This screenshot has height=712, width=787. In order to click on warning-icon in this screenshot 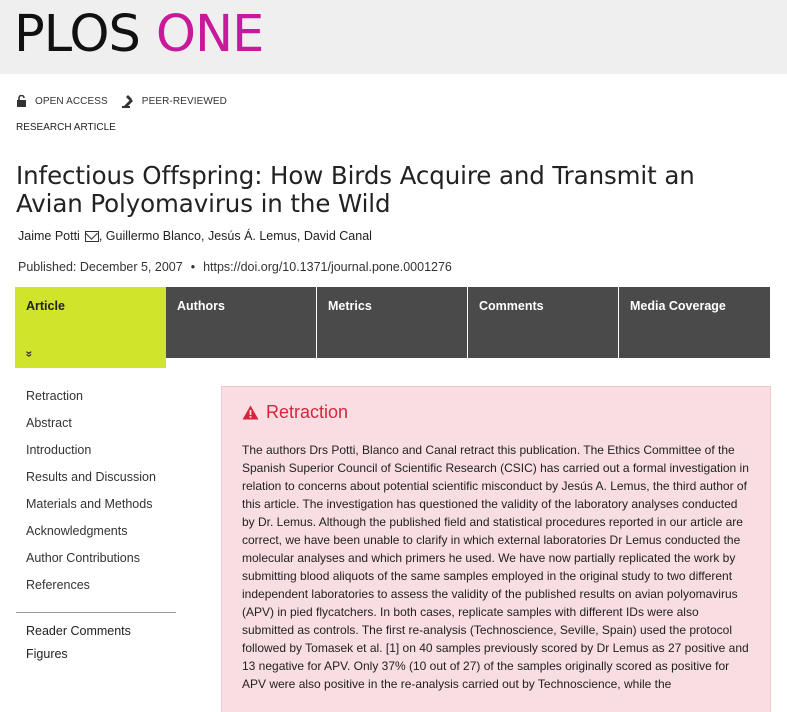, I will do `click(250, 412)`.